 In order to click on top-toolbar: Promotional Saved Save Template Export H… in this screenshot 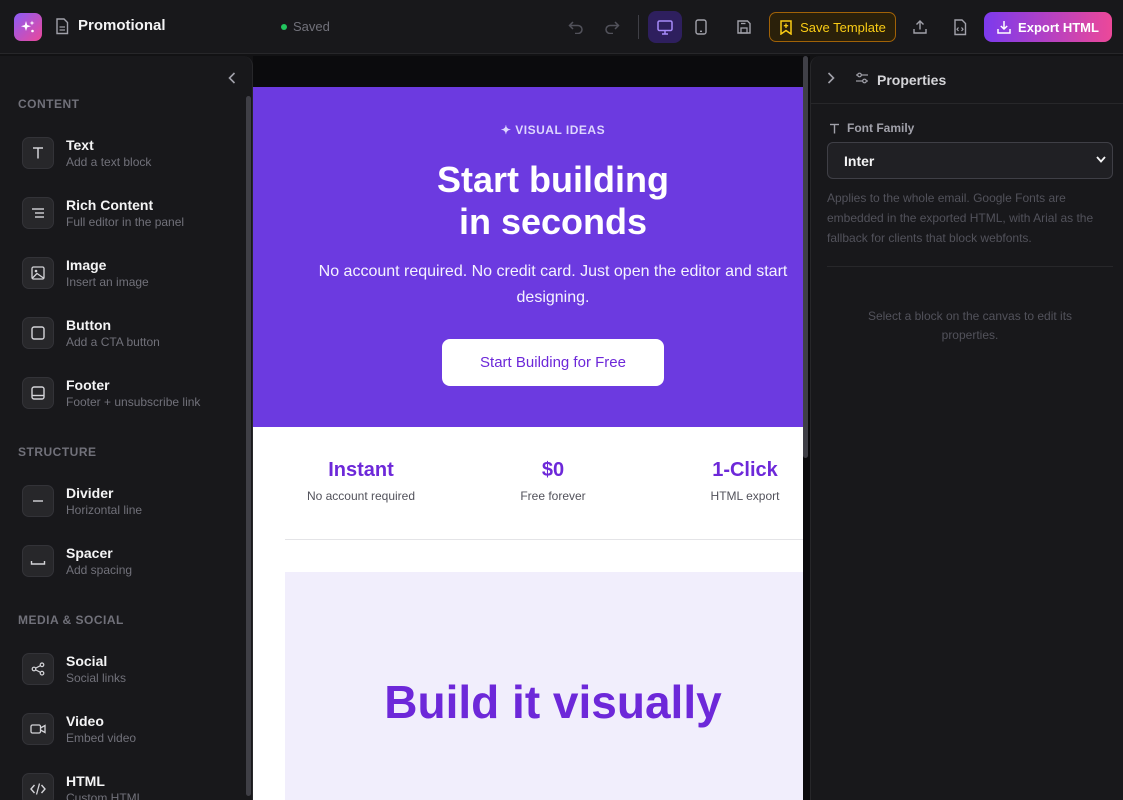, I will do `click(561, 27)`.